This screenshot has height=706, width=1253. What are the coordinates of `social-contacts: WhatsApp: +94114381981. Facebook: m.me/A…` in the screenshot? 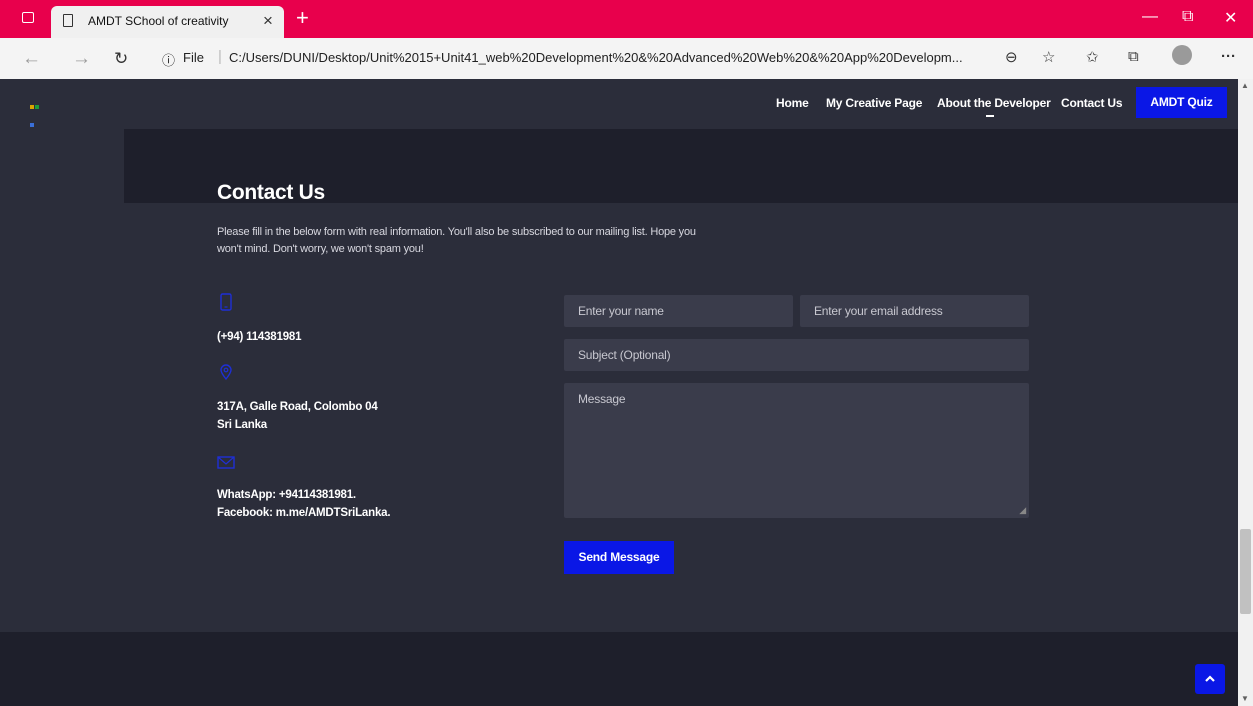 It's located at (304, 504).